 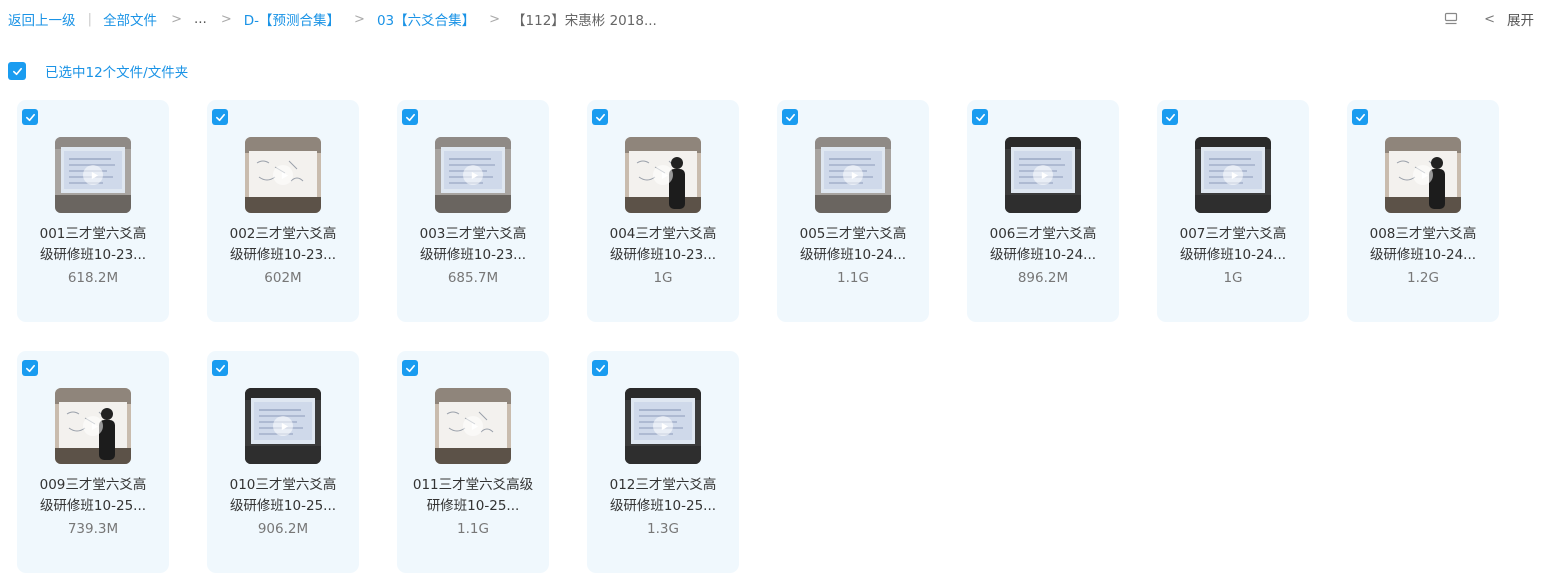 What do you see at coordinates (473, 485) in the screenshot?
I see `file-name-line: 011三才堂六爻高级` at bounding box center [473, 485].